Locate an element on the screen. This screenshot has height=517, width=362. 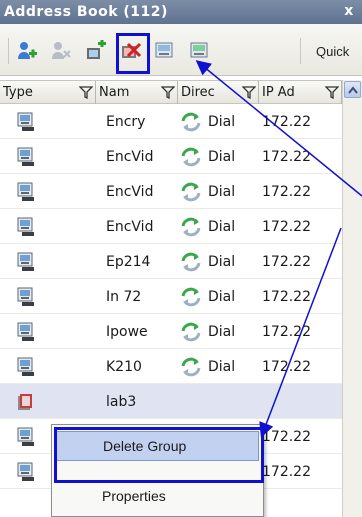
table-row: In 72 Dial 172.22 is located at coordinates (171, 296).